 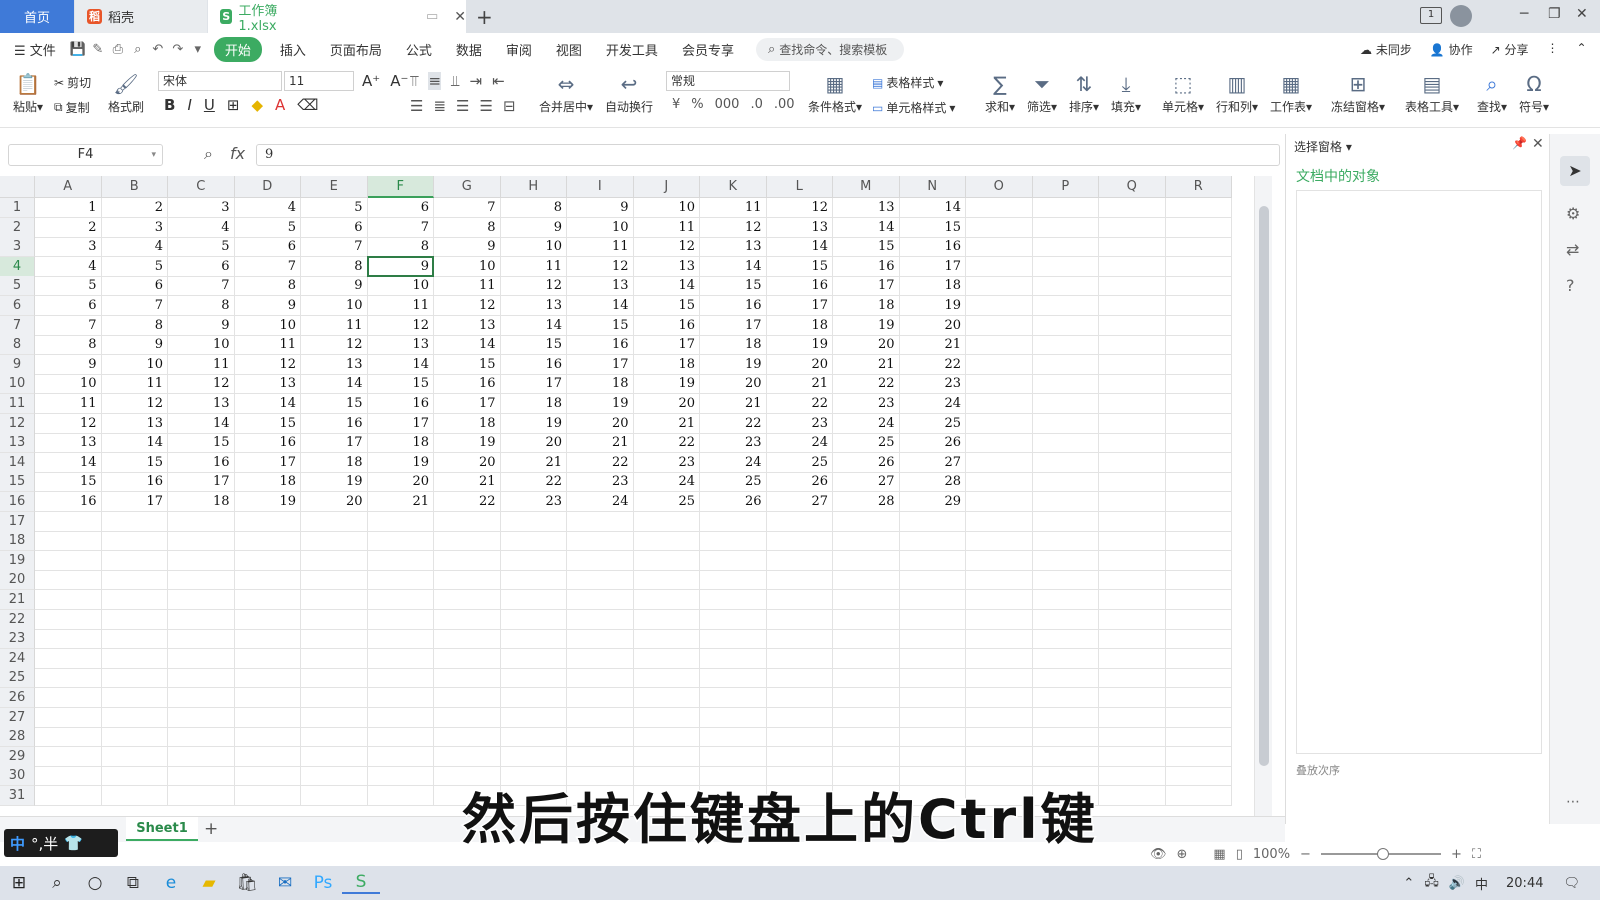 I want to click on row-header-20: 20, so click(x=17, y=580).